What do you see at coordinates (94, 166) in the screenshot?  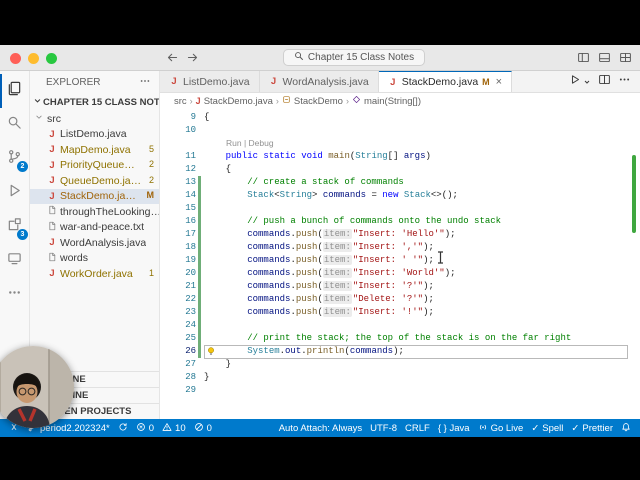 I see `tree-item-priorityqueue: J PriorityQueue… 2` at bounding box center [94, 166].